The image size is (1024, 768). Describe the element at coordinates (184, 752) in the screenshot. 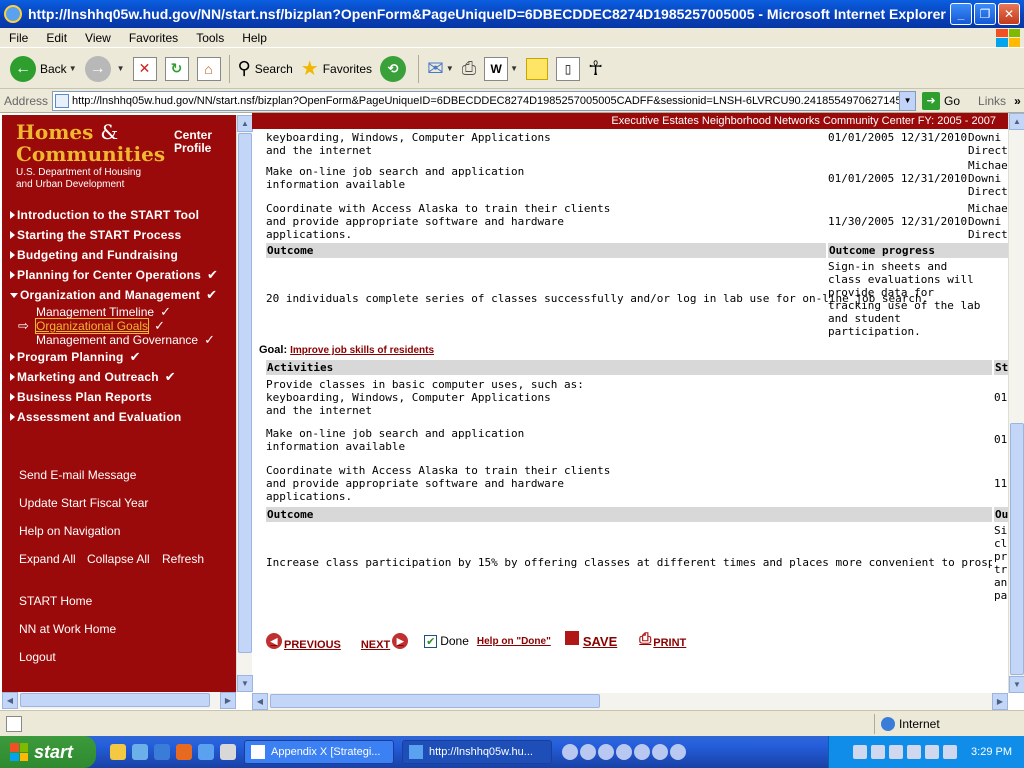

I see `firefox-icon` at that location.